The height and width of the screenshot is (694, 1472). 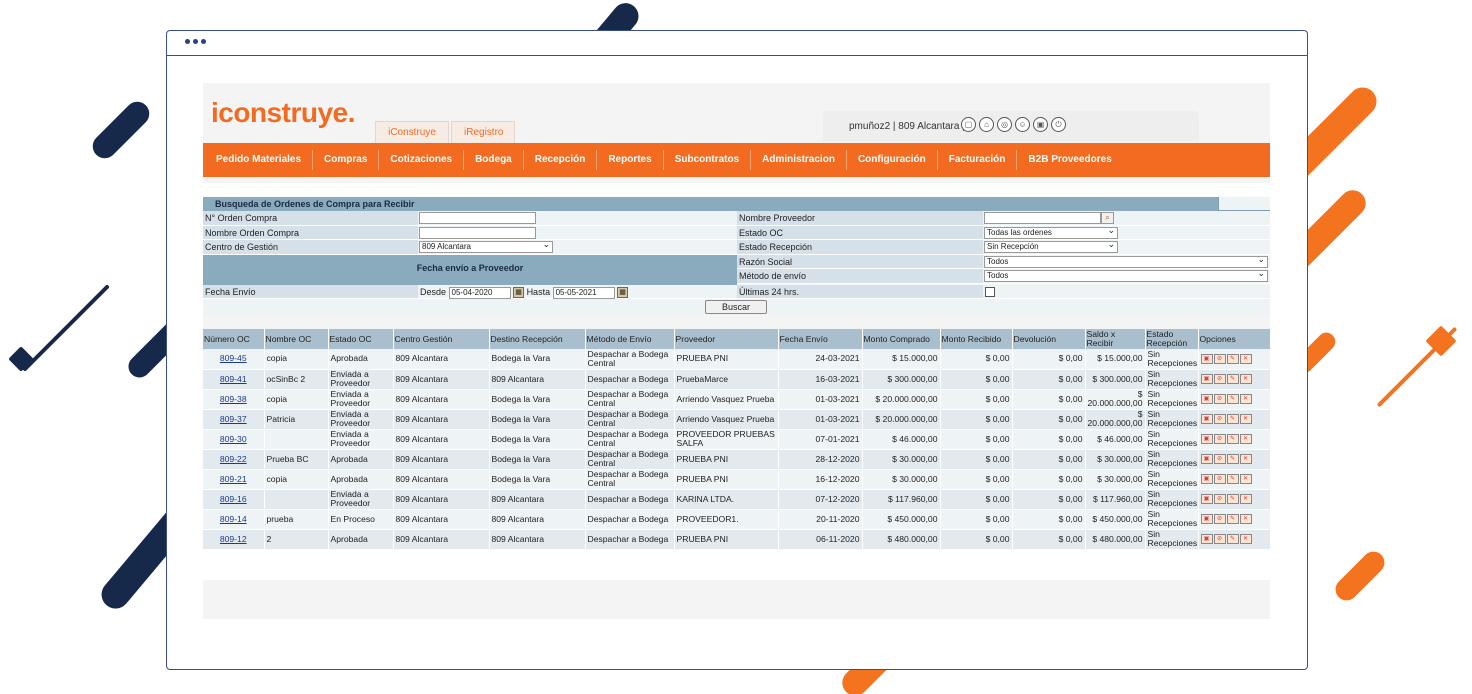 I want to click on col-fecha-envio: Fecha Envío, so click(x=820, y=339).